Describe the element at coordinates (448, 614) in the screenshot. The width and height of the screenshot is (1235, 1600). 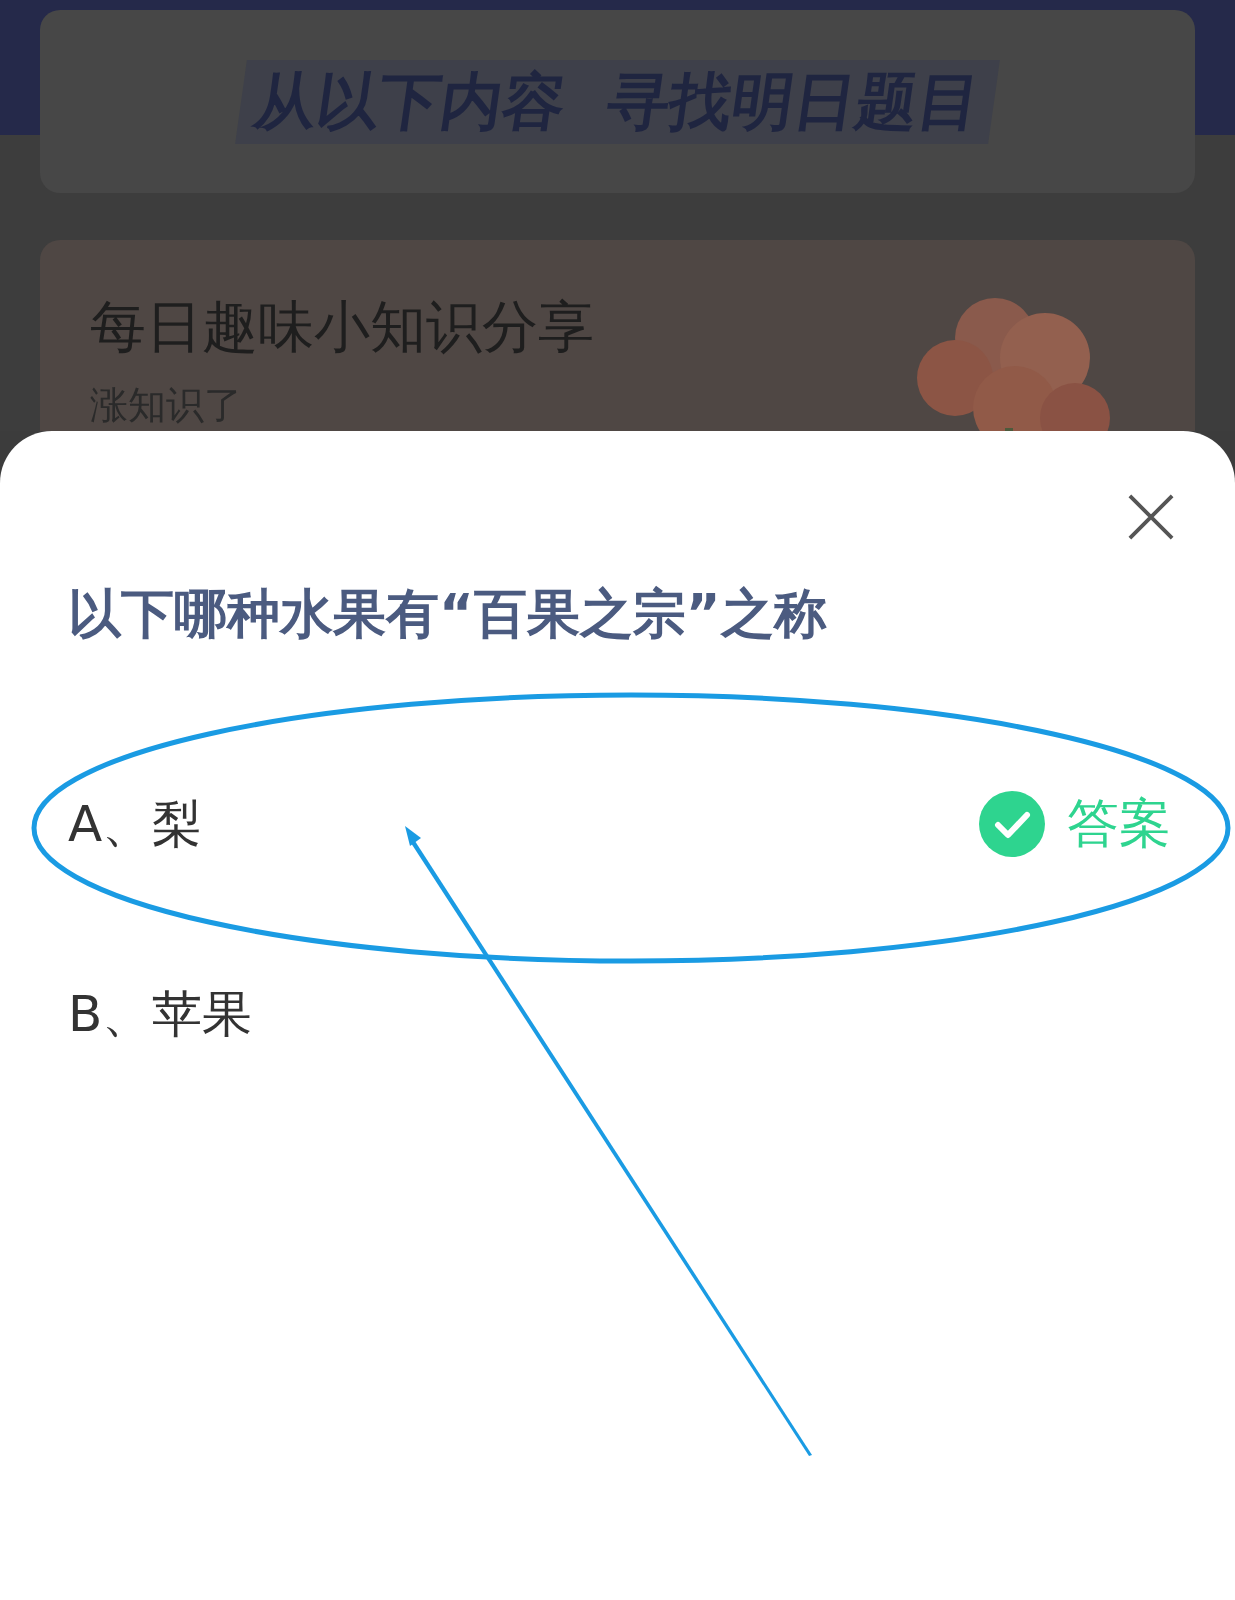
I see `question-text: 以下哪种水果有“百果之宗”之称` at that location.